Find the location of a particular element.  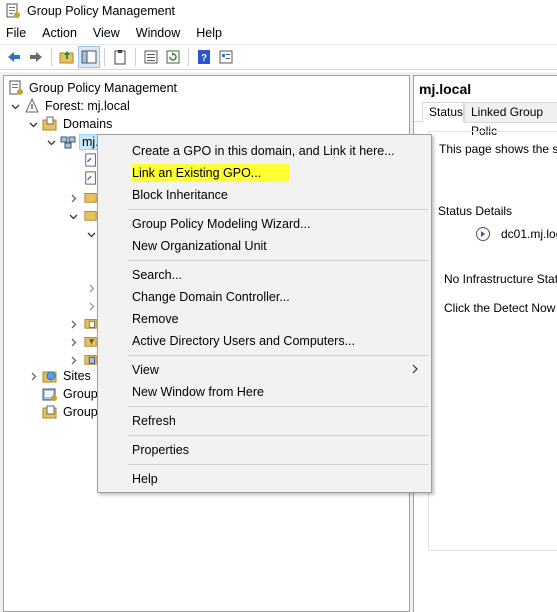

domain-icon is located at coordinates (68, 142).